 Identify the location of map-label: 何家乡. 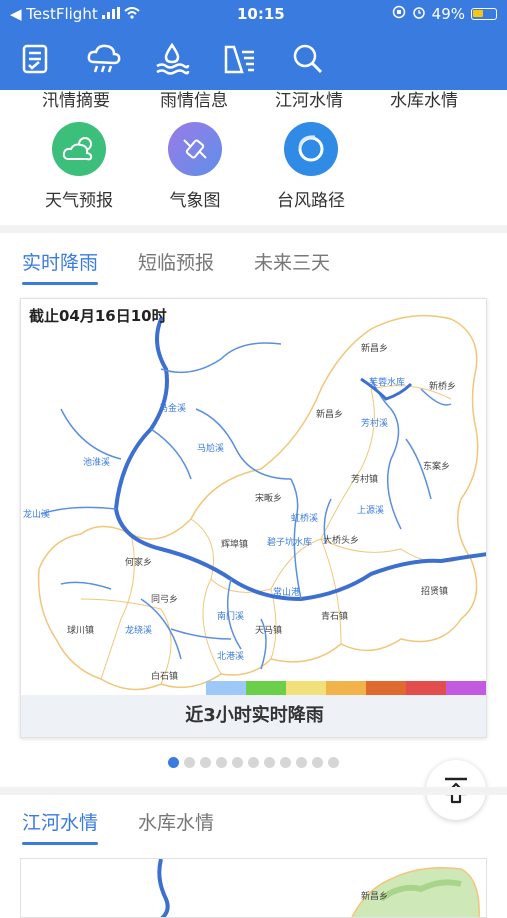
(138, 562).